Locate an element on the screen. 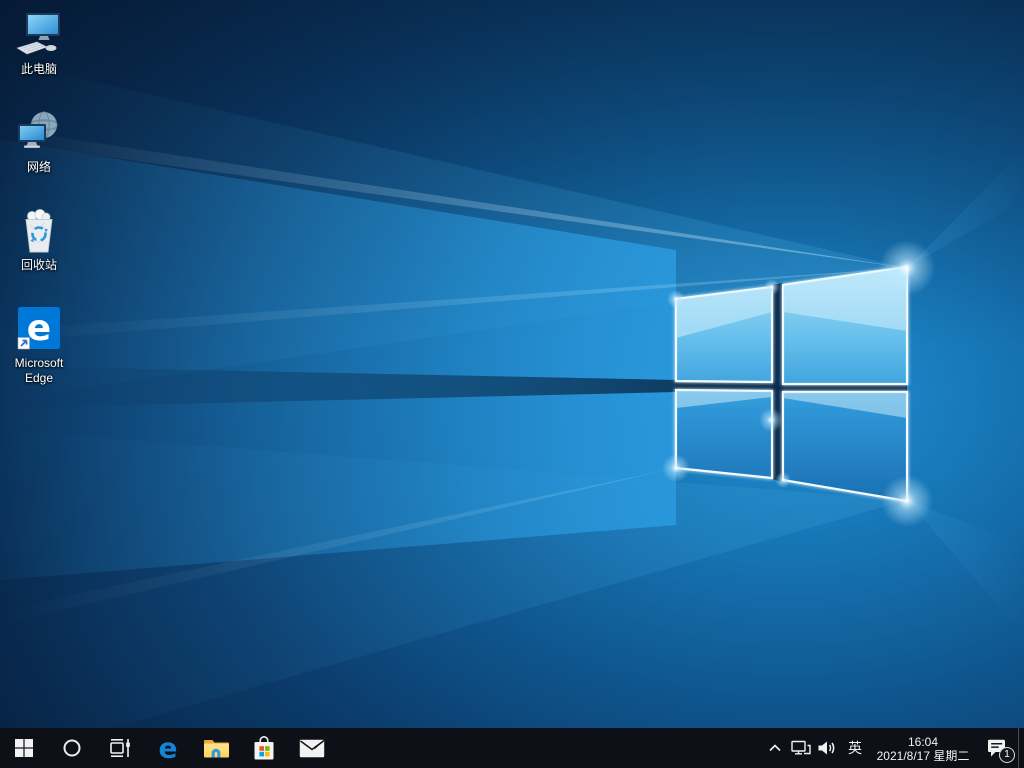 The image size is (1024, 768). tray-expand-button is located at coordinates (775, 748).